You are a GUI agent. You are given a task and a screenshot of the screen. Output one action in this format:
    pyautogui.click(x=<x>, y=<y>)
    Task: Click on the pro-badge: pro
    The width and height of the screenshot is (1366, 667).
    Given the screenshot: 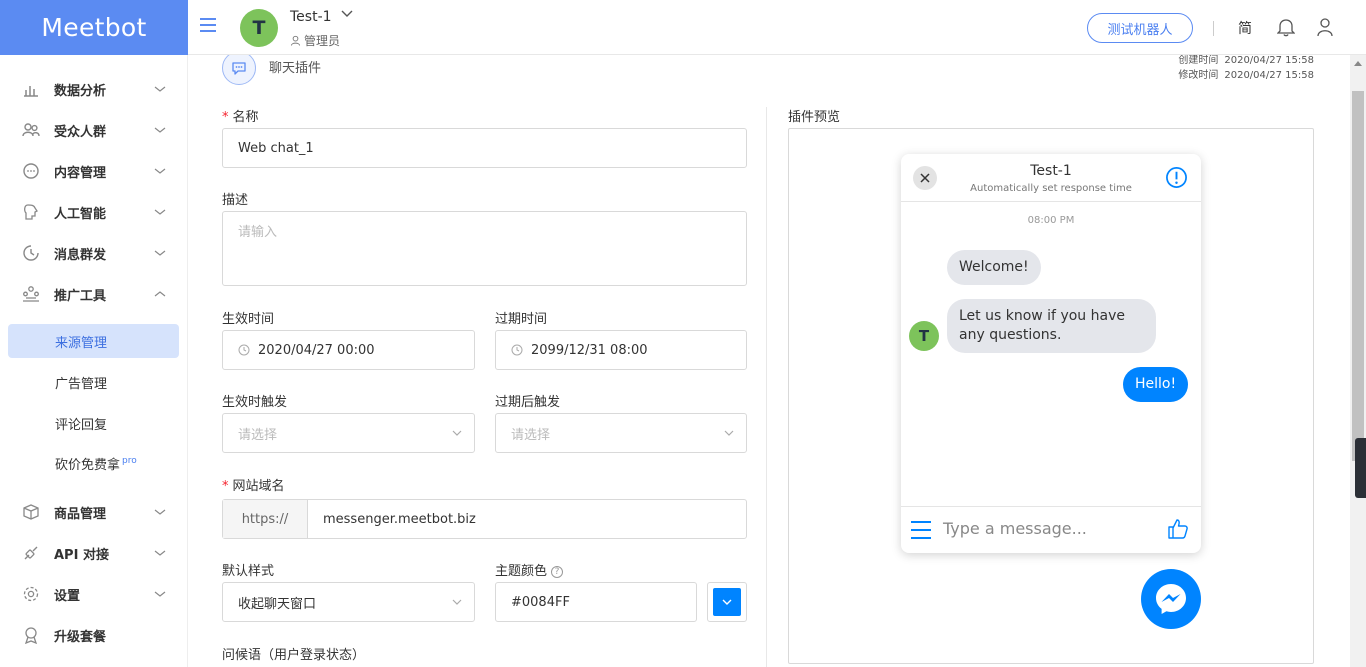 What is the action you would take?
    pyautogui.click(x=129, y=461)
    